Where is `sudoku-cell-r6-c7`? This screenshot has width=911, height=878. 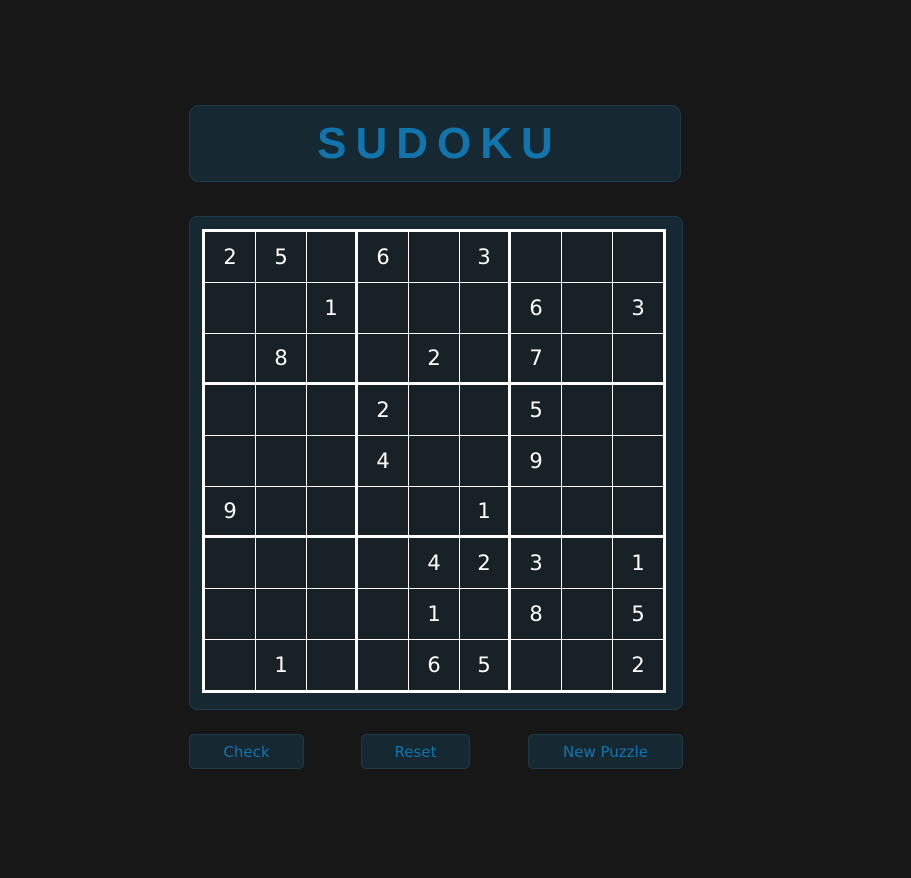 sudoku-cell-r6-c7 is located at coordinates (536, 511).